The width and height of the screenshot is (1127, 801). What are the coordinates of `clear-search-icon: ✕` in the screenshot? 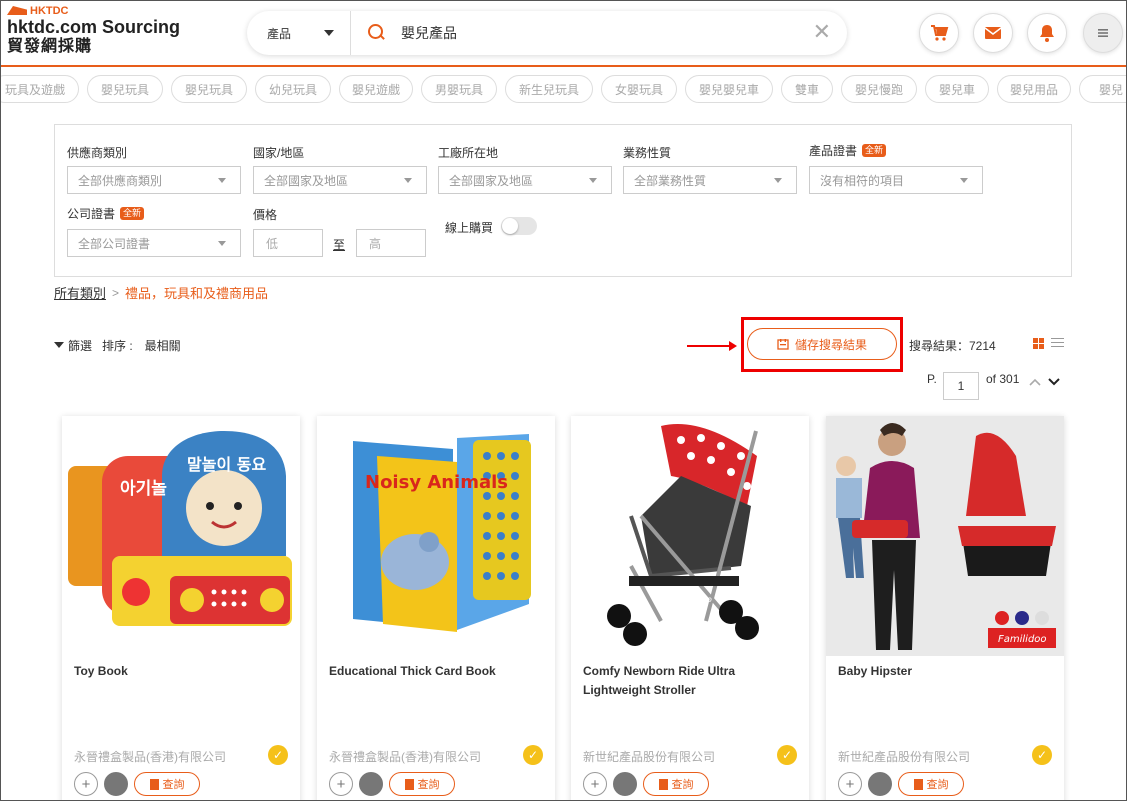 It's located at (822, 32).